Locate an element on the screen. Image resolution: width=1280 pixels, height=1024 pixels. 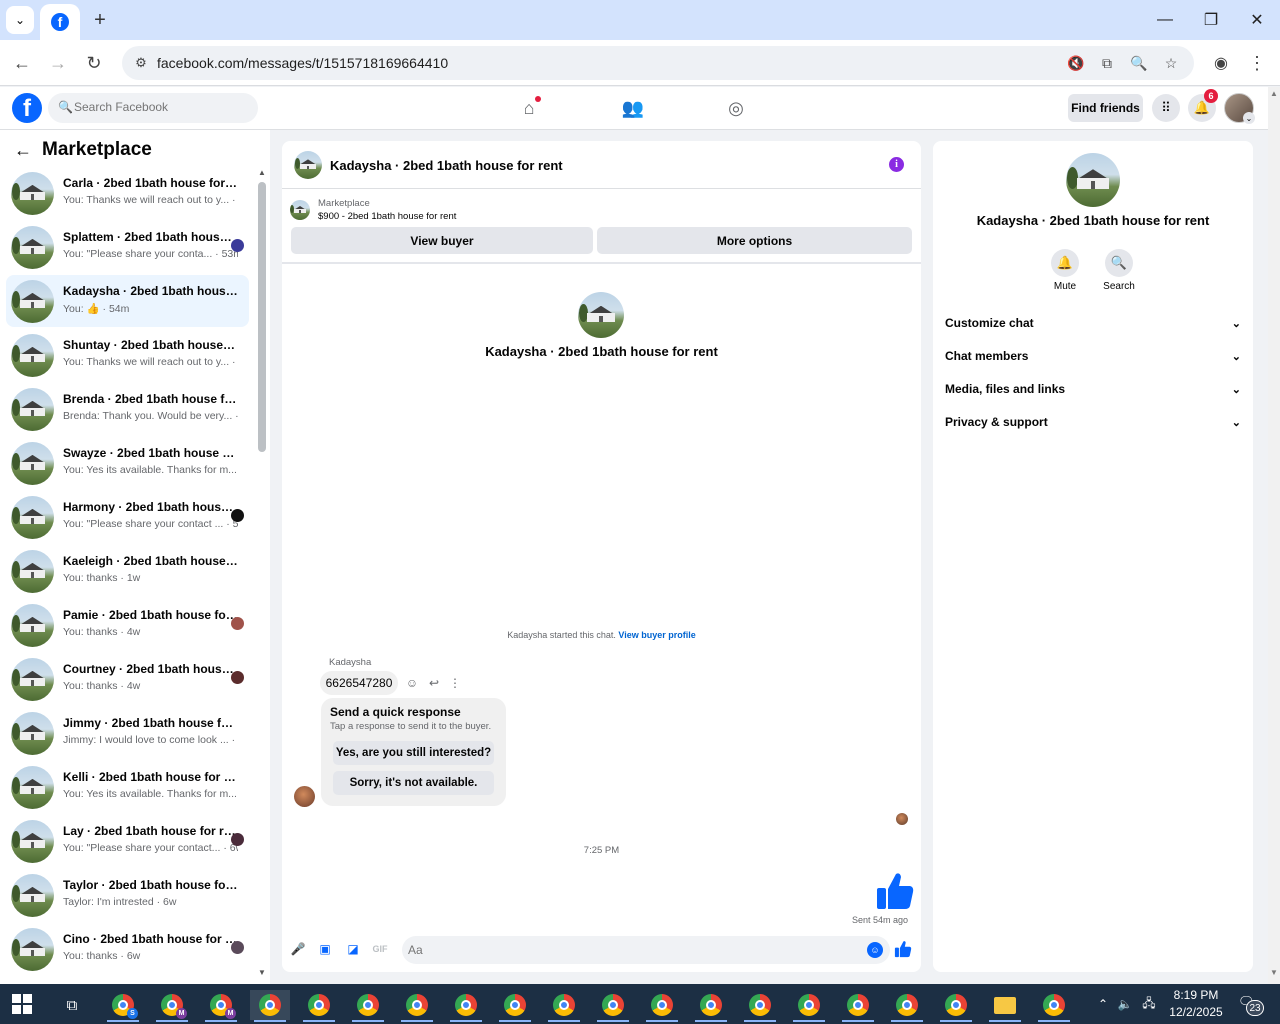
message-composer: ☺ is located at coordinates (646, 950).